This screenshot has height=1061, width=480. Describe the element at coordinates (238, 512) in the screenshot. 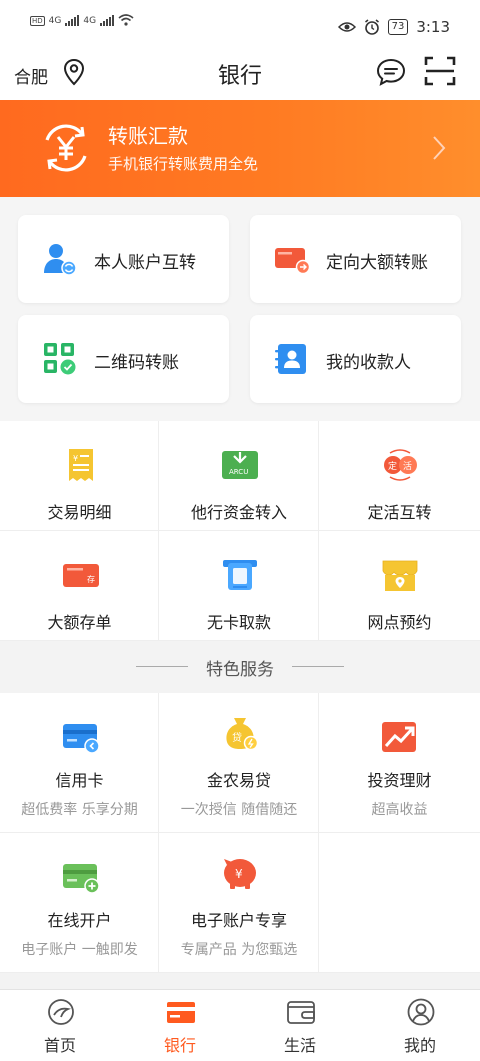

I see `service-label: 他行资金转入` at that location.